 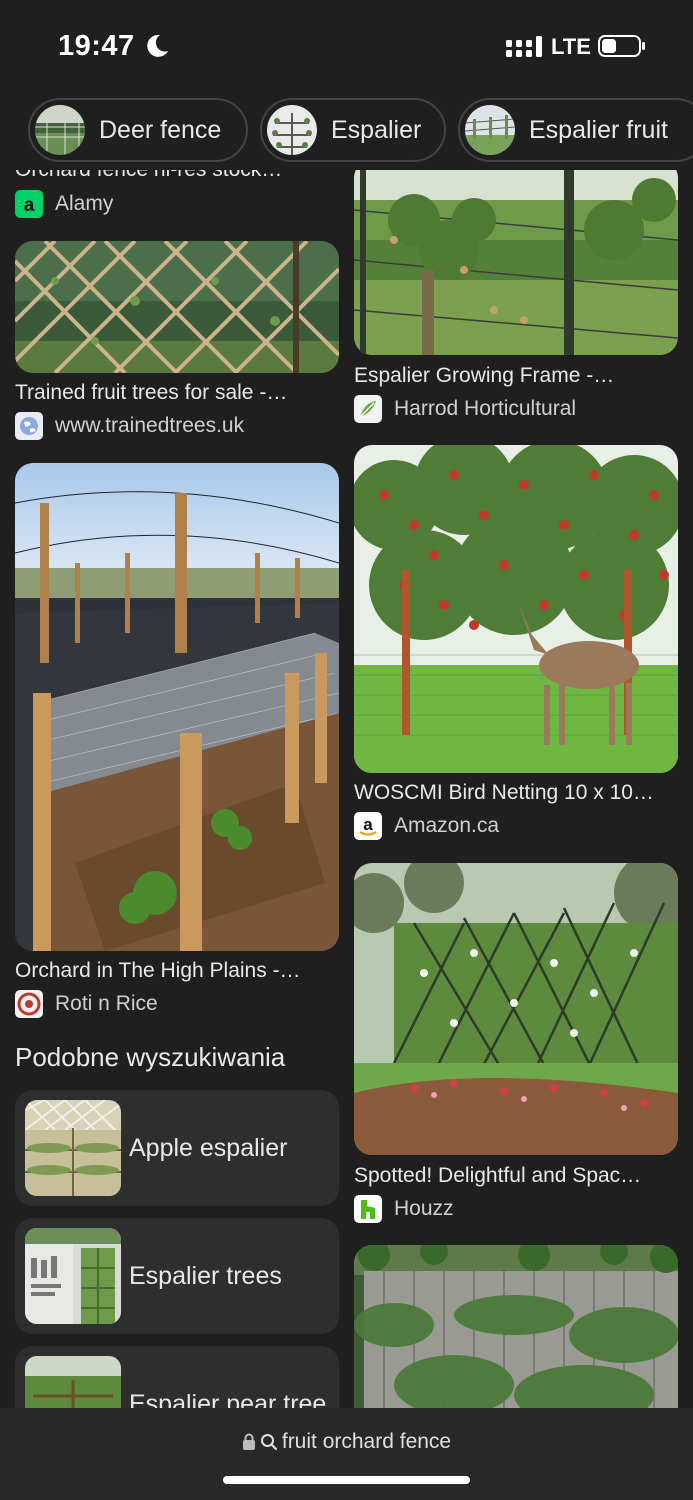 I want to click on result-image-trained-trees, so click(x=177, y=307).